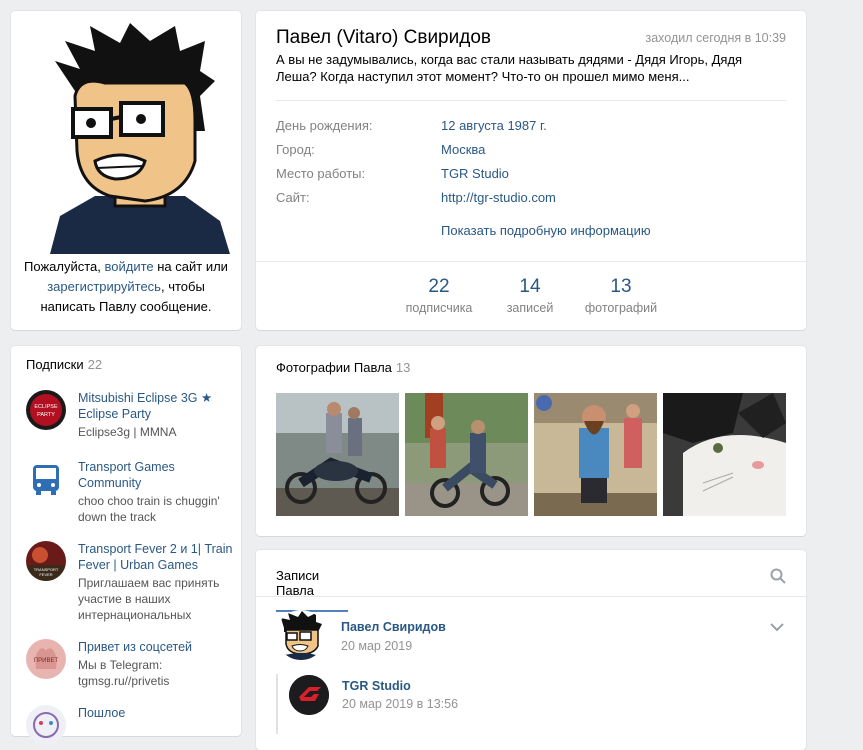  Describe the element at coordinates (376, 686) in the screenshot. I see `repost-author-link: TGR Studio` at that location.